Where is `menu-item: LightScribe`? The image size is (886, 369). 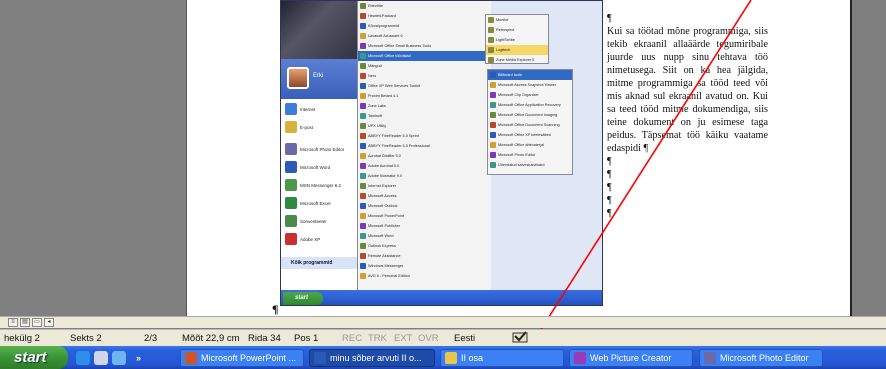 menu-item: LightScribe is located at coordinates (517, 40).